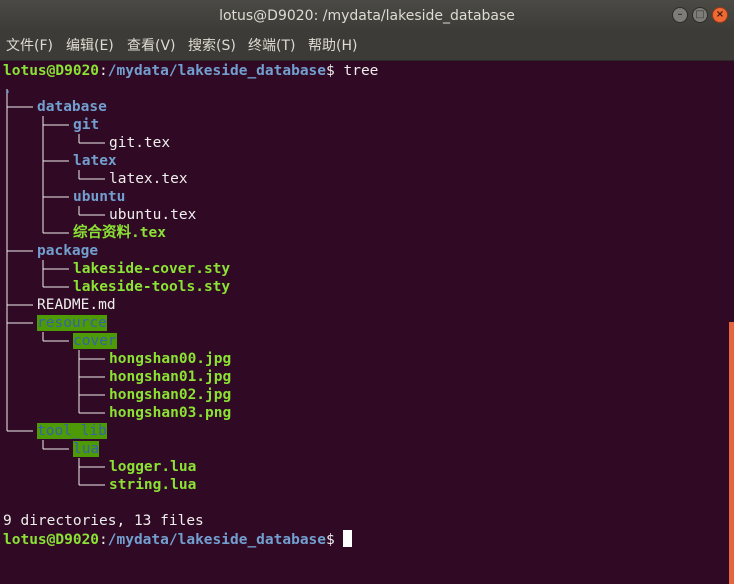  I want to click on menu-search: 搜索(S), so click(212, 46).